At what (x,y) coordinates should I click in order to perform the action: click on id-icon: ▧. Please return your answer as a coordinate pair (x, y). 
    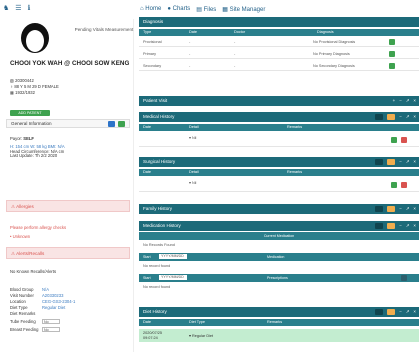
    Looking at the image, I should click on (12, 80).